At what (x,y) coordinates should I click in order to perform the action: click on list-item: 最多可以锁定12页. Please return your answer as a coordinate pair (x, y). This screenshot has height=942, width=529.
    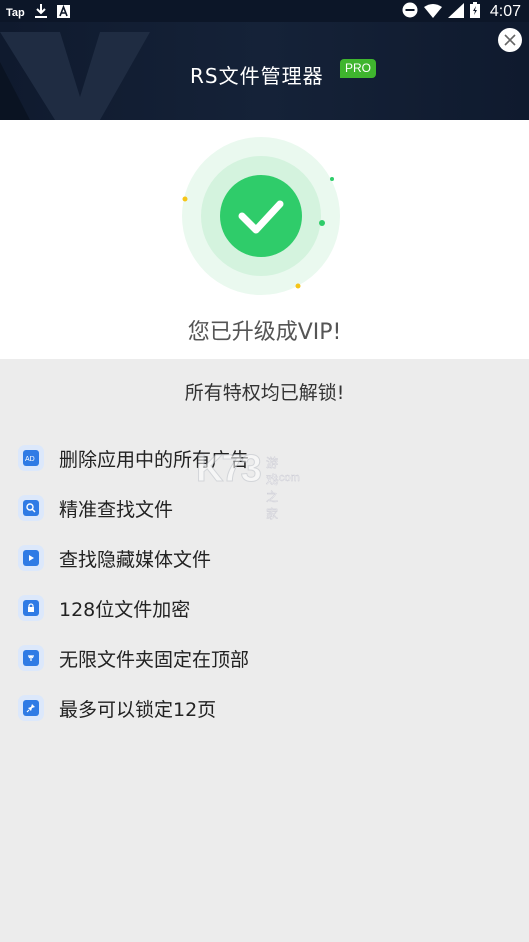
    Looking at the image, I should click on (117, 708).